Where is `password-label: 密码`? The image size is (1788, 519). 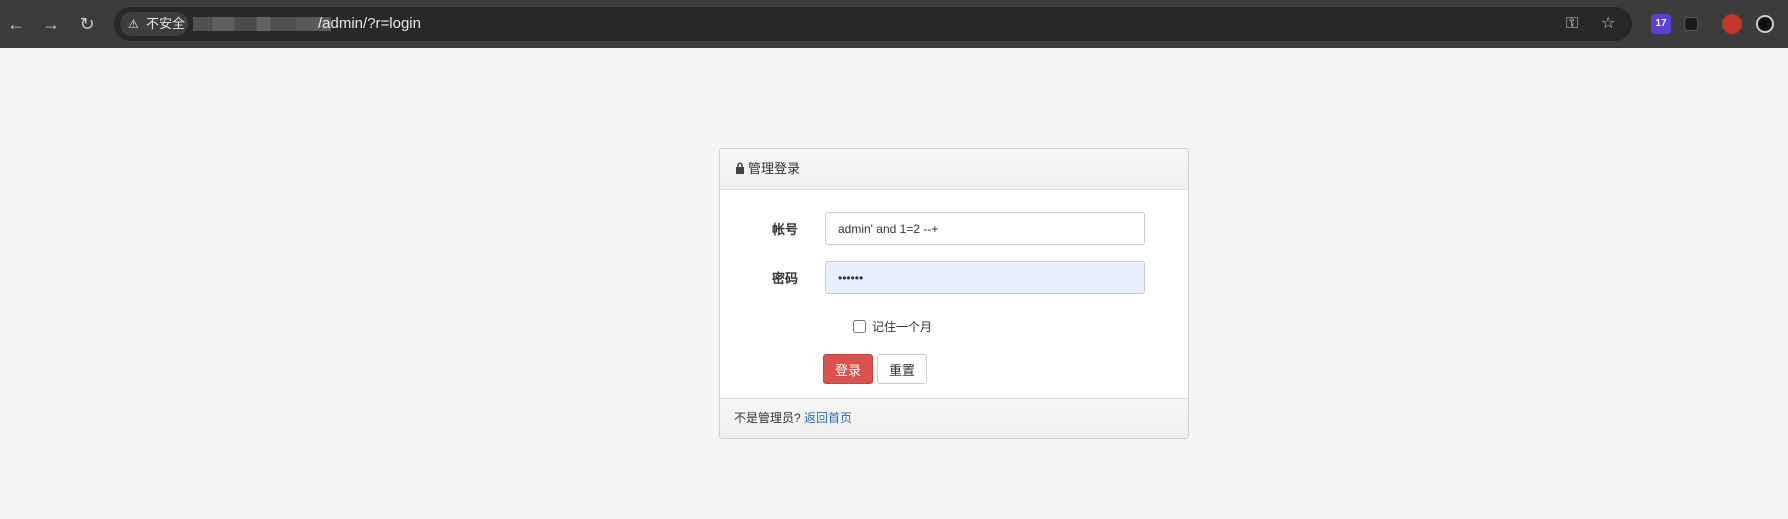 password-label: 密码 is located at coordinates (785, 278).